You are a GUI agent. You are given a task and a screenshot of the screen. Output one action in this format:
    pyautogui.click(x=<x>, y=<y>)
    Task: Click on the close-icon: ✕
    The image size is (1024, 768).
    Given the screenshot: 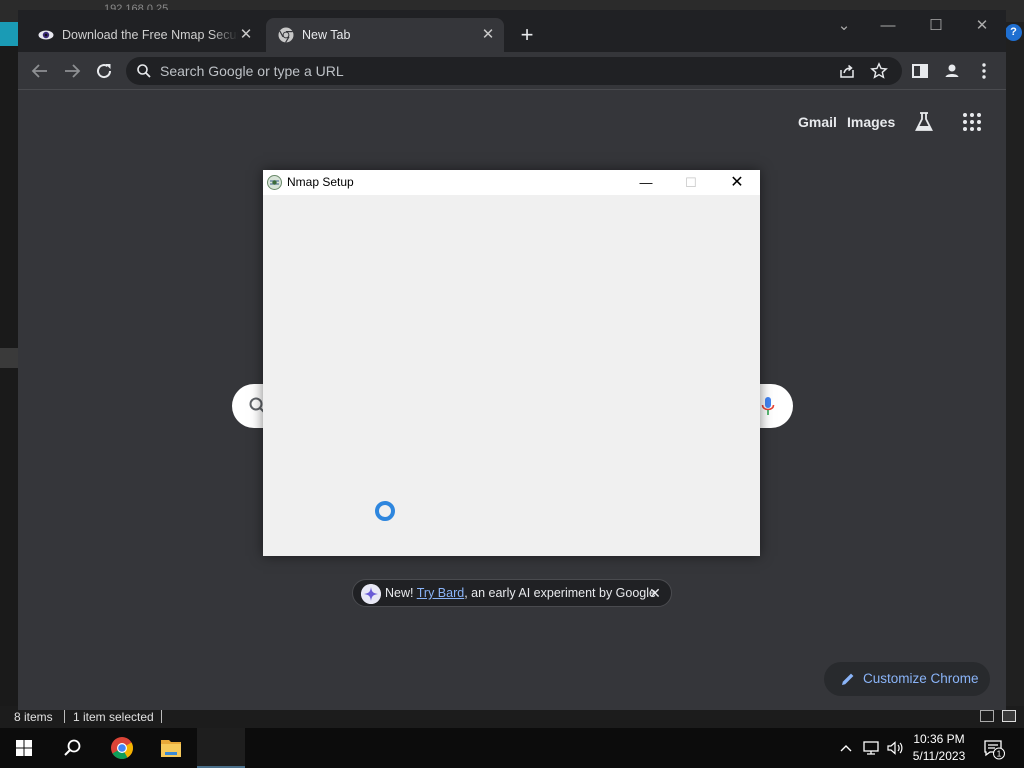 What is the action you would take?
    pyautogui.click(x=655, y=593)
    